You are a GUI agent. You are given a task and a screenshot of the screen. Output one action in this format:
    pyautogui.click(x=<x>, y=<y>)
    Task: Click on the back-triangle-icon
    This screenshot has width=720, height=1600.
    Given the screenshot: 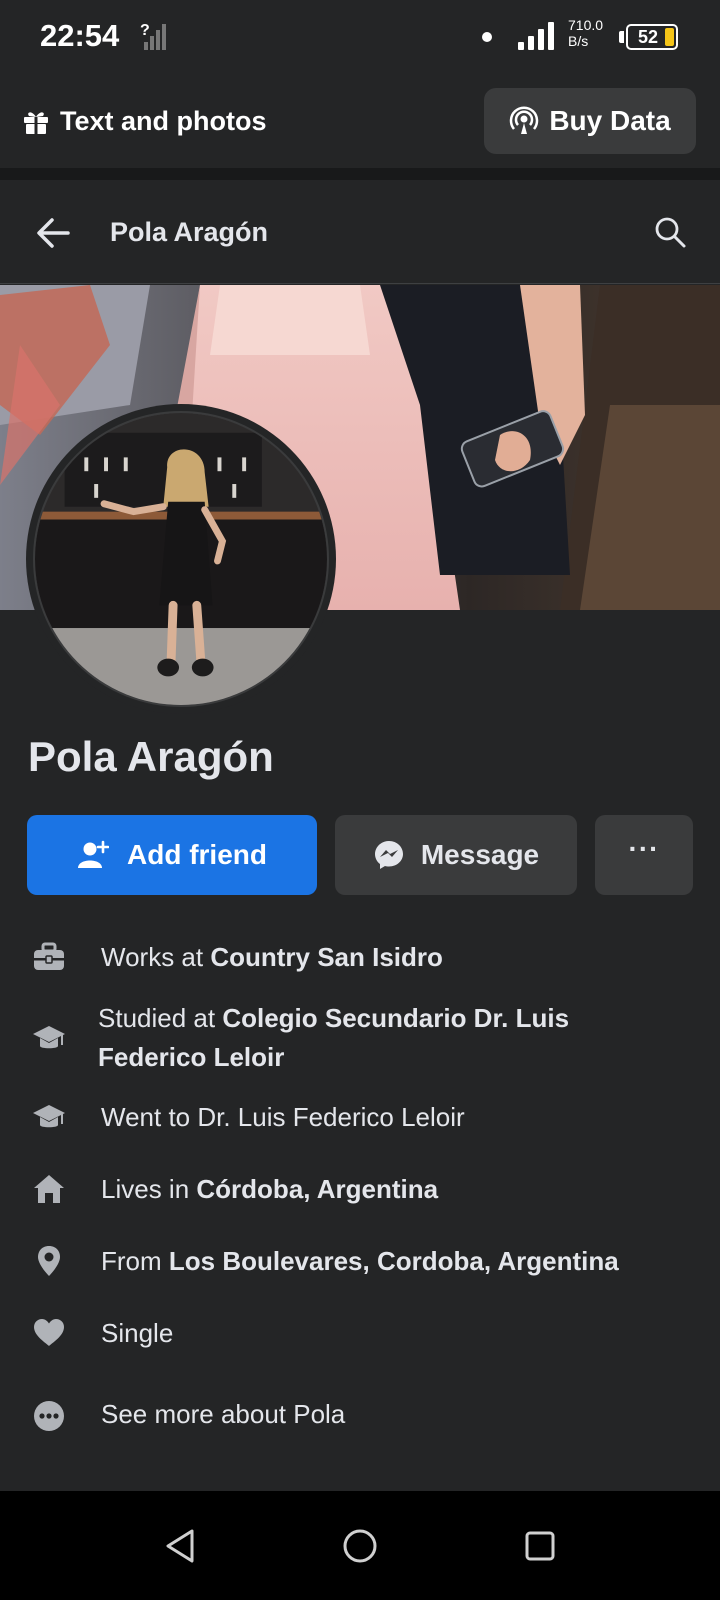 What is the action you would take?
    pyautogui.click(x=181, y=1546)
    